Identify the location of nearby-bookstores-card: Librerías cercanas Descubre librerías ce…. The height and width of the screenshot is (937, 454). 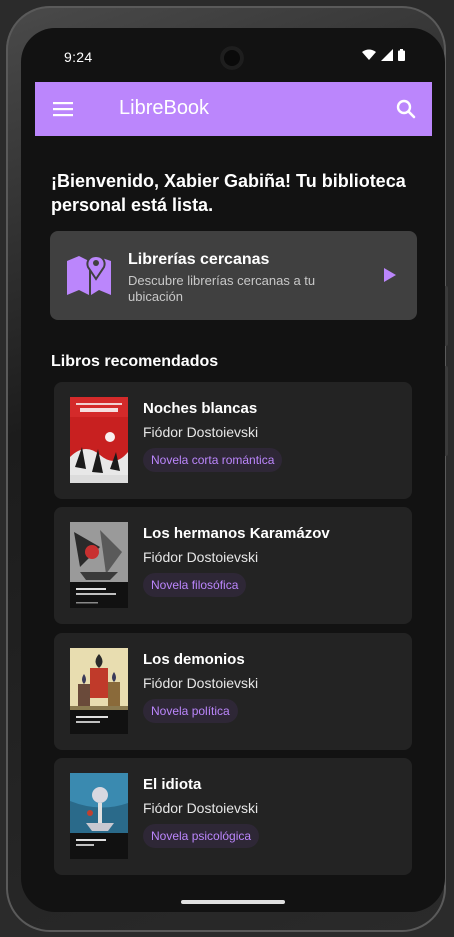
(233, 275).